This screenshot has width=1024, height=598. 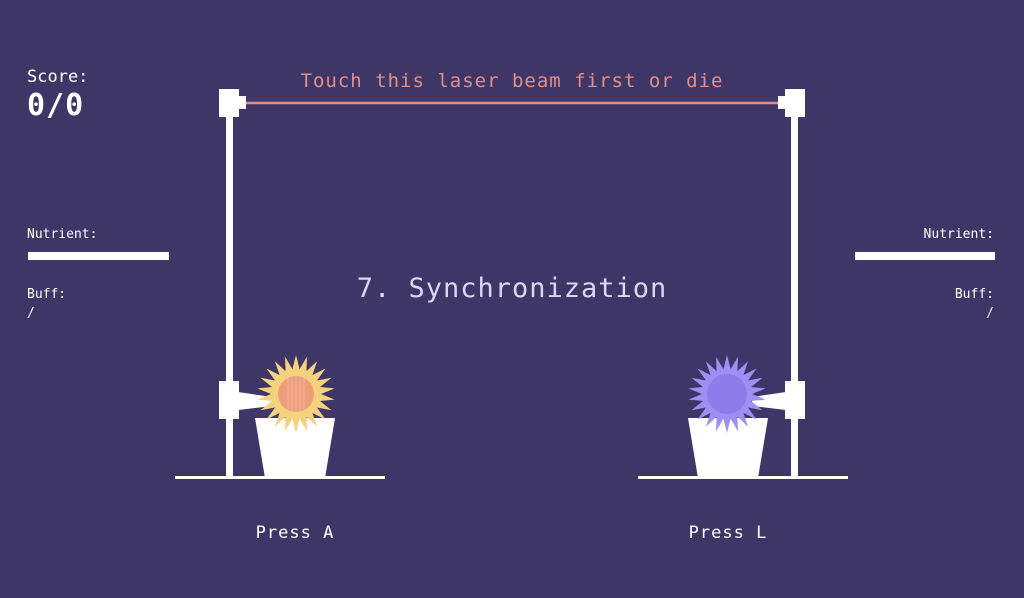 What do you see at coordinates (958, 234) in the screenshot?
I see `right-nutrient-label: Nutrient:` at bounding box center [958, 234].